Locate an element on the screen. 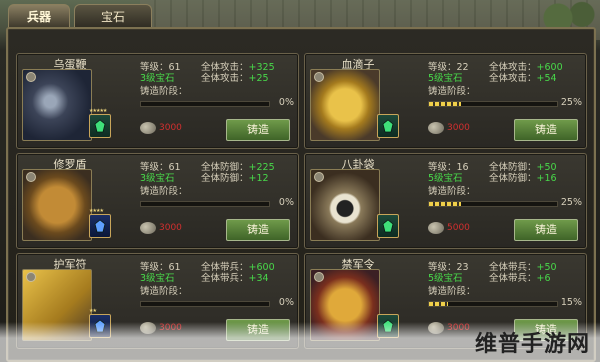 Image resolution: width=600 pixels, height=362 pixels. stat2-value: +12 is located at coordinates (258, 178).